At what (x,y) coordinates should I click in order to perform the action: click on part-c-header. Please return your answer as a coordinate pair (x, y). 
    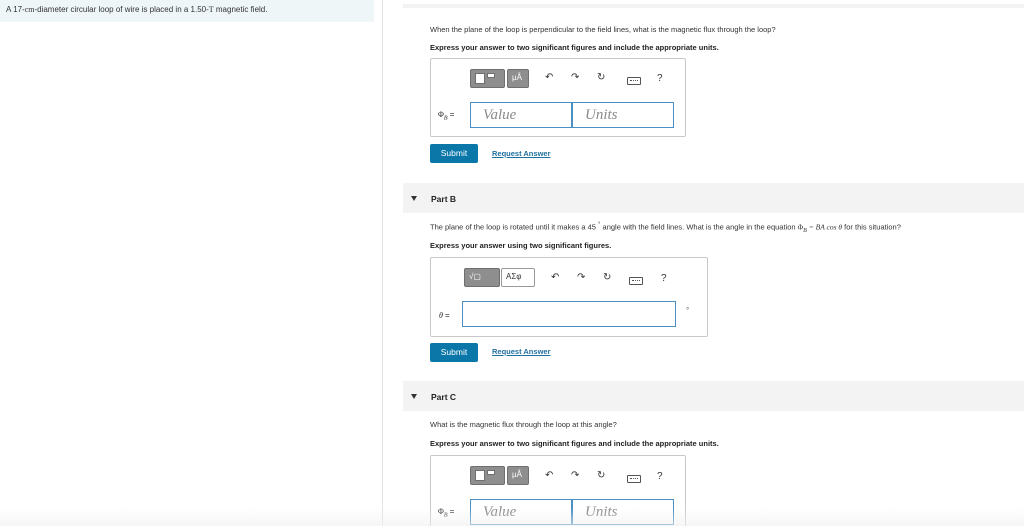
    Looking at the image, I should click on (713, 396).